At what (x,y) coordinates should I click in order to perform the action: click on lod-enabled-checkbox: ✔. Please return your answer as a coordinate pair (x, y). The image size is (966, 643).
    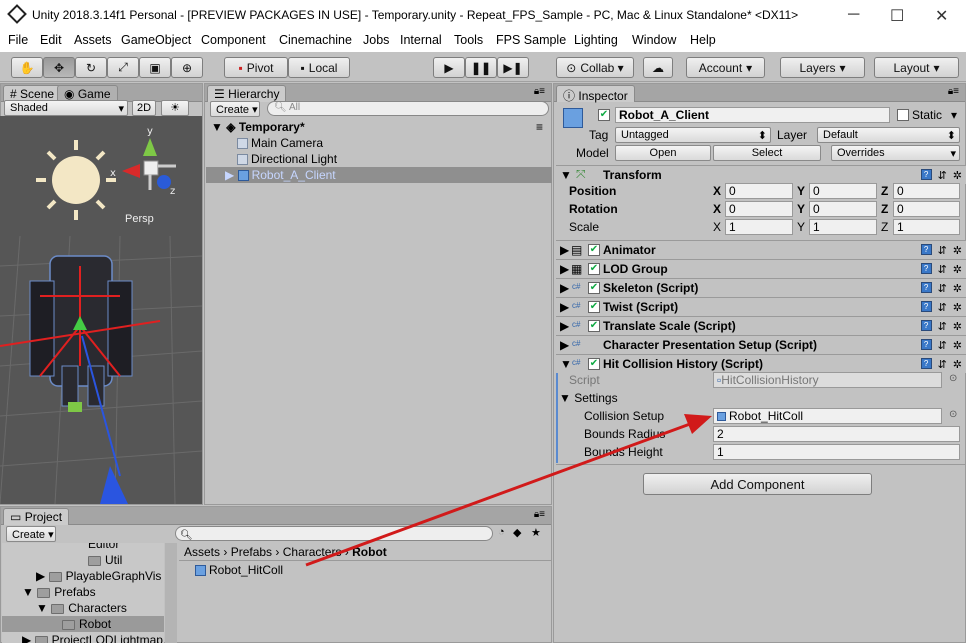
    Looking at the image, I should click on (594, 269).